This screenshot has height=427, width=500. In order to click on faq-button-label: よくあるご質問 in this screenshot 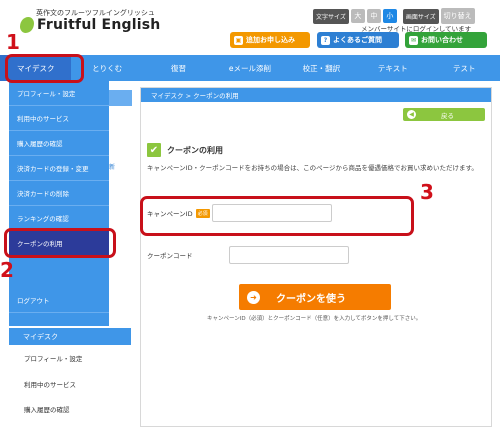, I will do `click(357, 40)`.